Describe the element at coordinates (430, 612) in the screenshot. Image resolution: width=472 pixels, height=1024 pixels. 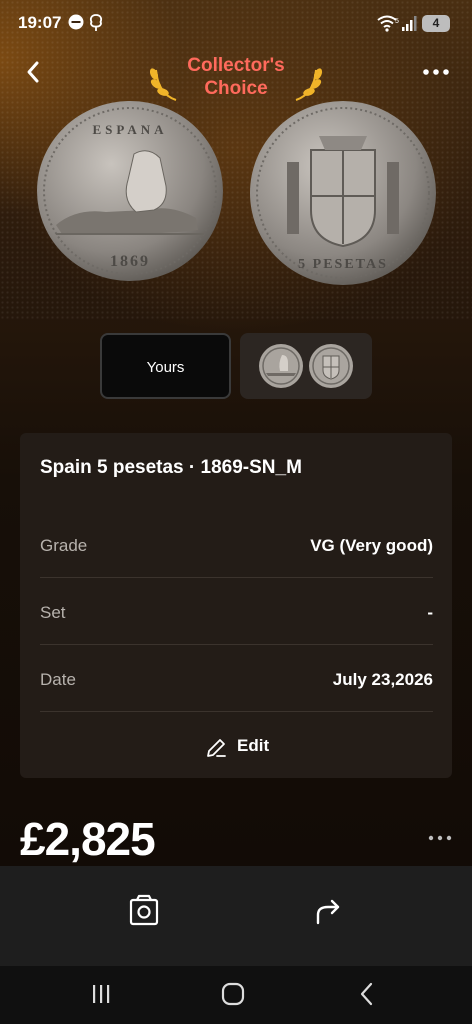
I see `set-value: -` at that location.